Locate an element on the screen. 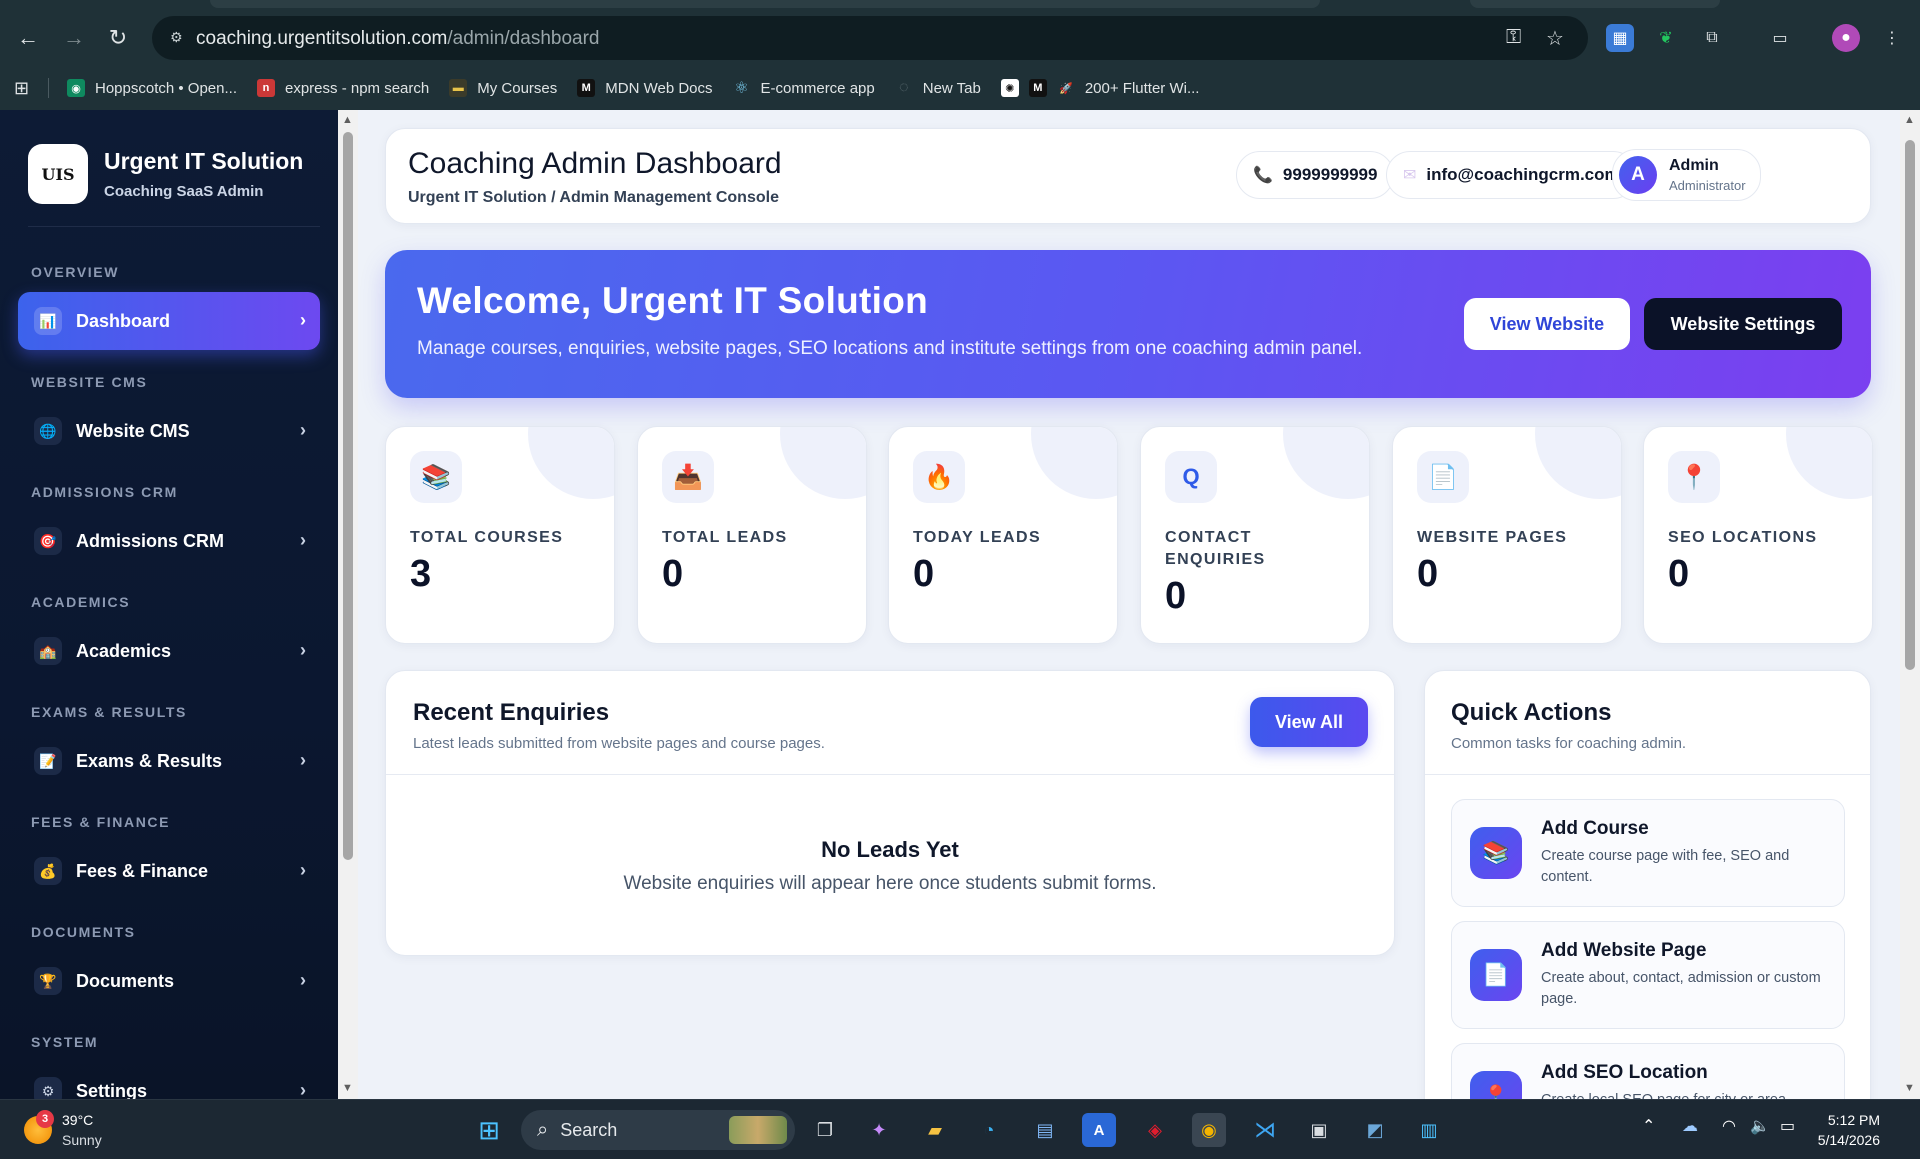 This screenshot has height=1159, width=1920. terminal-icon: ▣ is located at coordinates (1319, 1130).